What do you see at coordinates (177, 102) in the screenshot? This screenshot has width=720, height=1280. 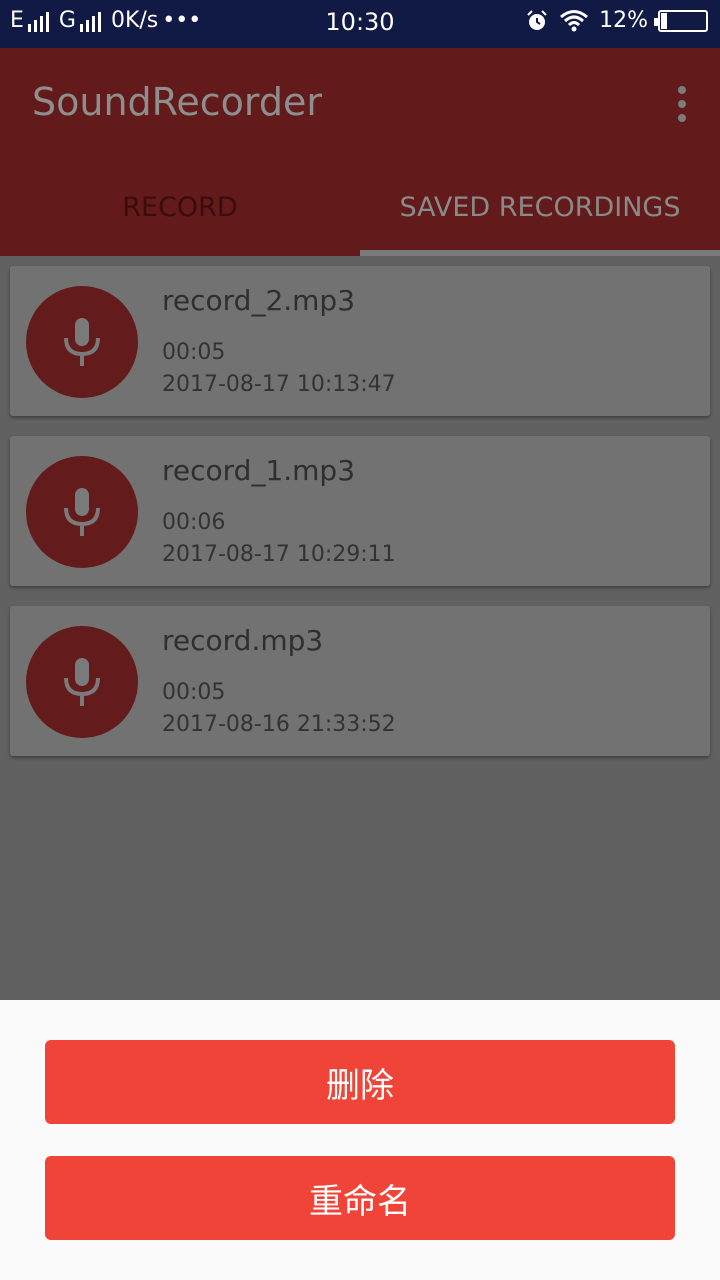 I see `app-title: SoundRecorder` at bounding box center [177, 102].